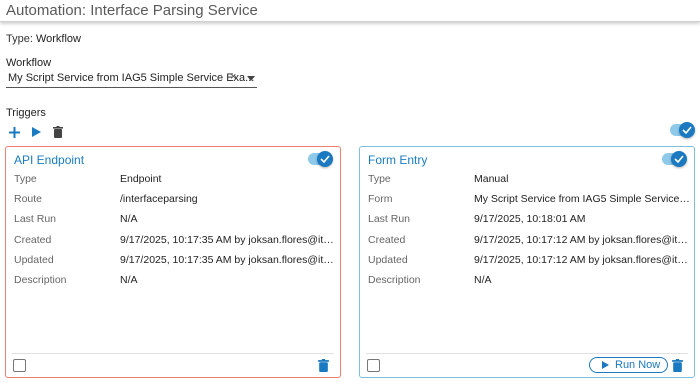 The height and width of the screenshot is (387, 700). I want to click on field-value: 9/17/2025, 10:18:01 AM, so click(530, 219).